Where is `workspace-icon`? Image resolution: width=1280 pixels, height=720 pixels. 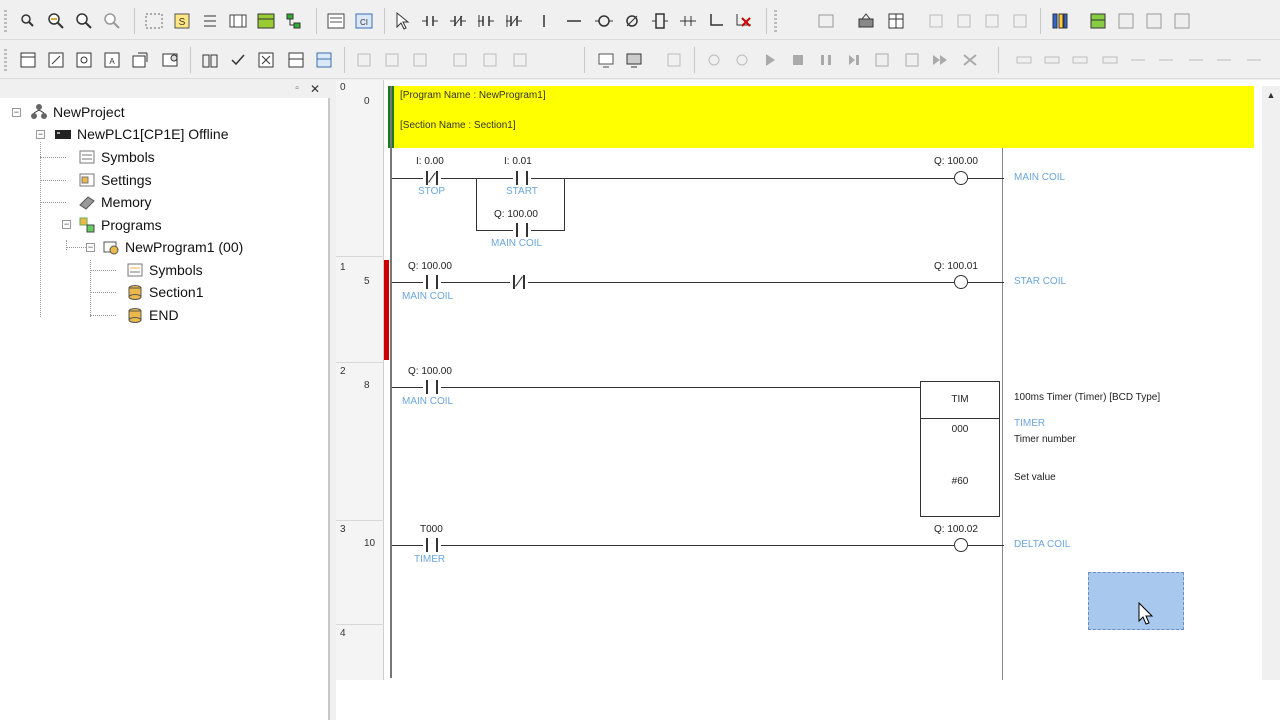 workspace-icon is located at coordinates (28, 60).